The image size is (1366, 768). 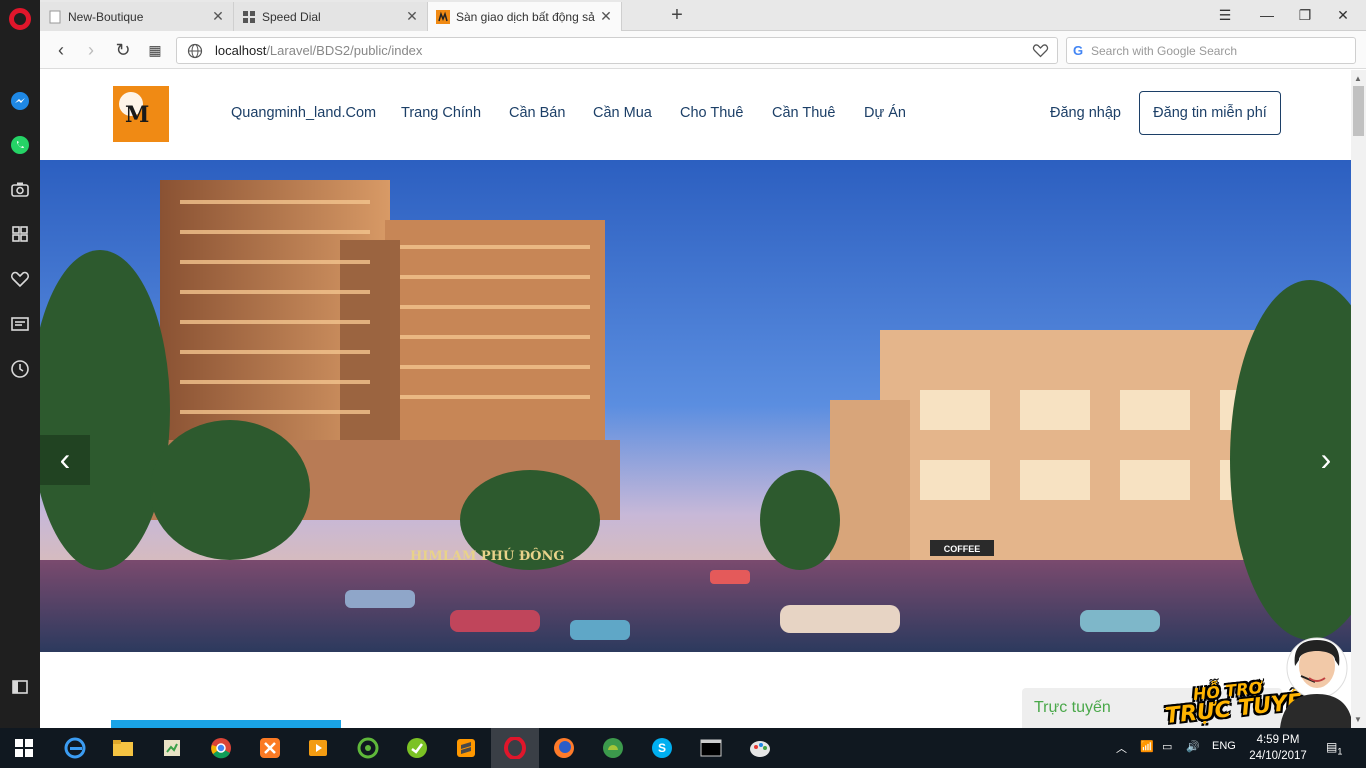 I want to click on nav-du-an: Dự Án, so click(x=885, y=113).